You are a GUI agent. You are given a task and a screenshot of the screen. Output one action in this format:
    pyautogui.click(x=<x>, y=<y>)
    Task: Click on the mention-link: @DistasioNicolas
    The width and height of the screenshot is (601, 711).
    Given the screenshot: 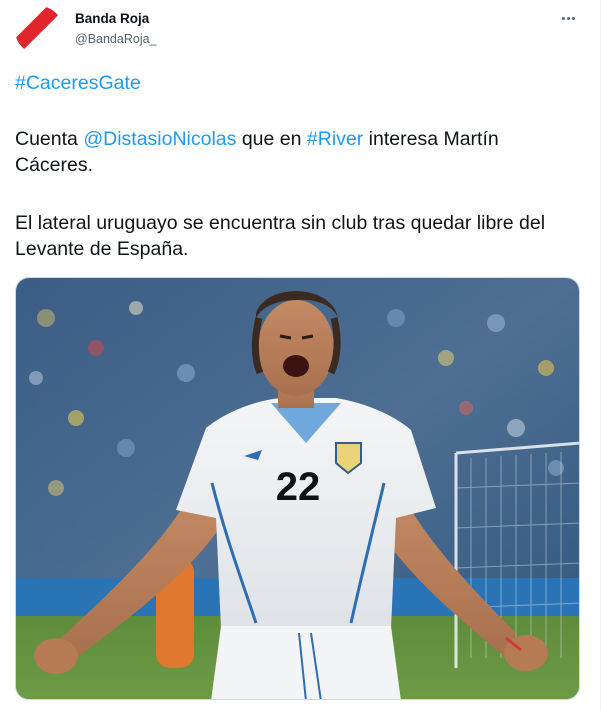 What is the action you would take?
    pyautogui.click(x=159, y=139)
    